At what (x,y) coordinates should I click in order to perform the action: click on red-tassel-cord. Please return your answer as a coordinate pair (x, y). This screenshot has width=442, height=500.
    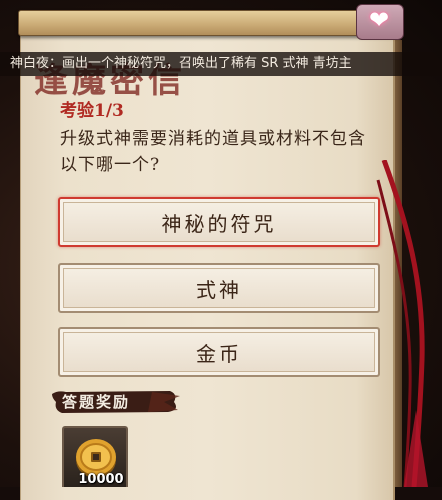
    Looking at the image, I should click on (402, 323).